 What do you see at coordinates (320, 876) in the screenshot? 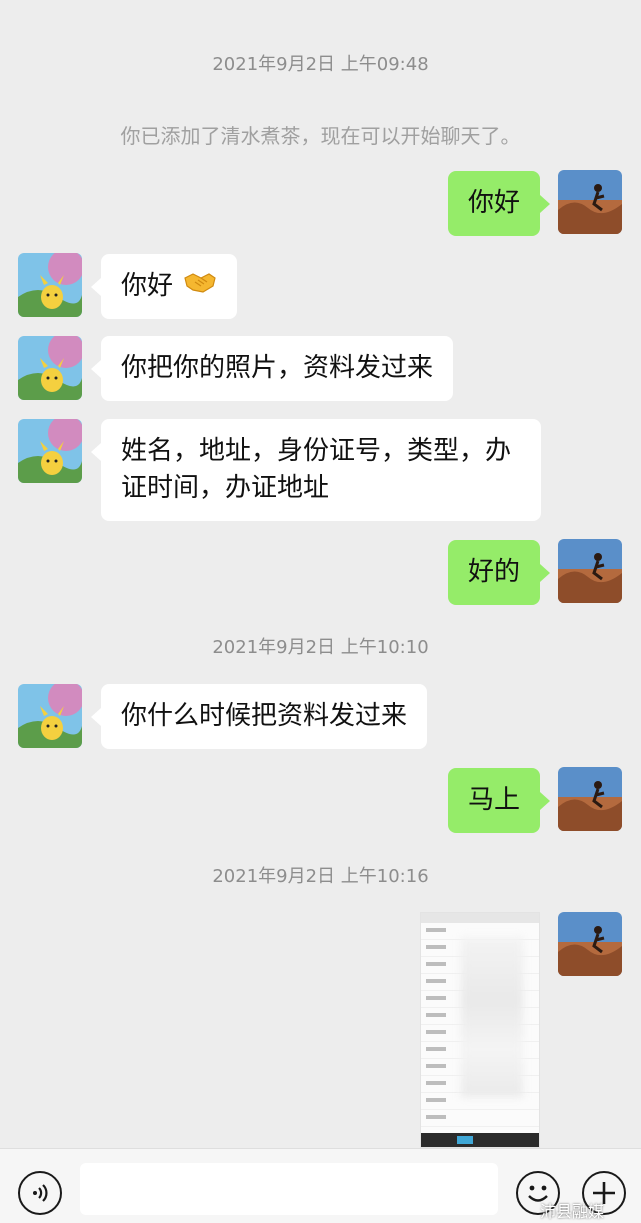
I see `timestamp: 2021年9月2日 上午10:16` at bounding box center [320, 876].